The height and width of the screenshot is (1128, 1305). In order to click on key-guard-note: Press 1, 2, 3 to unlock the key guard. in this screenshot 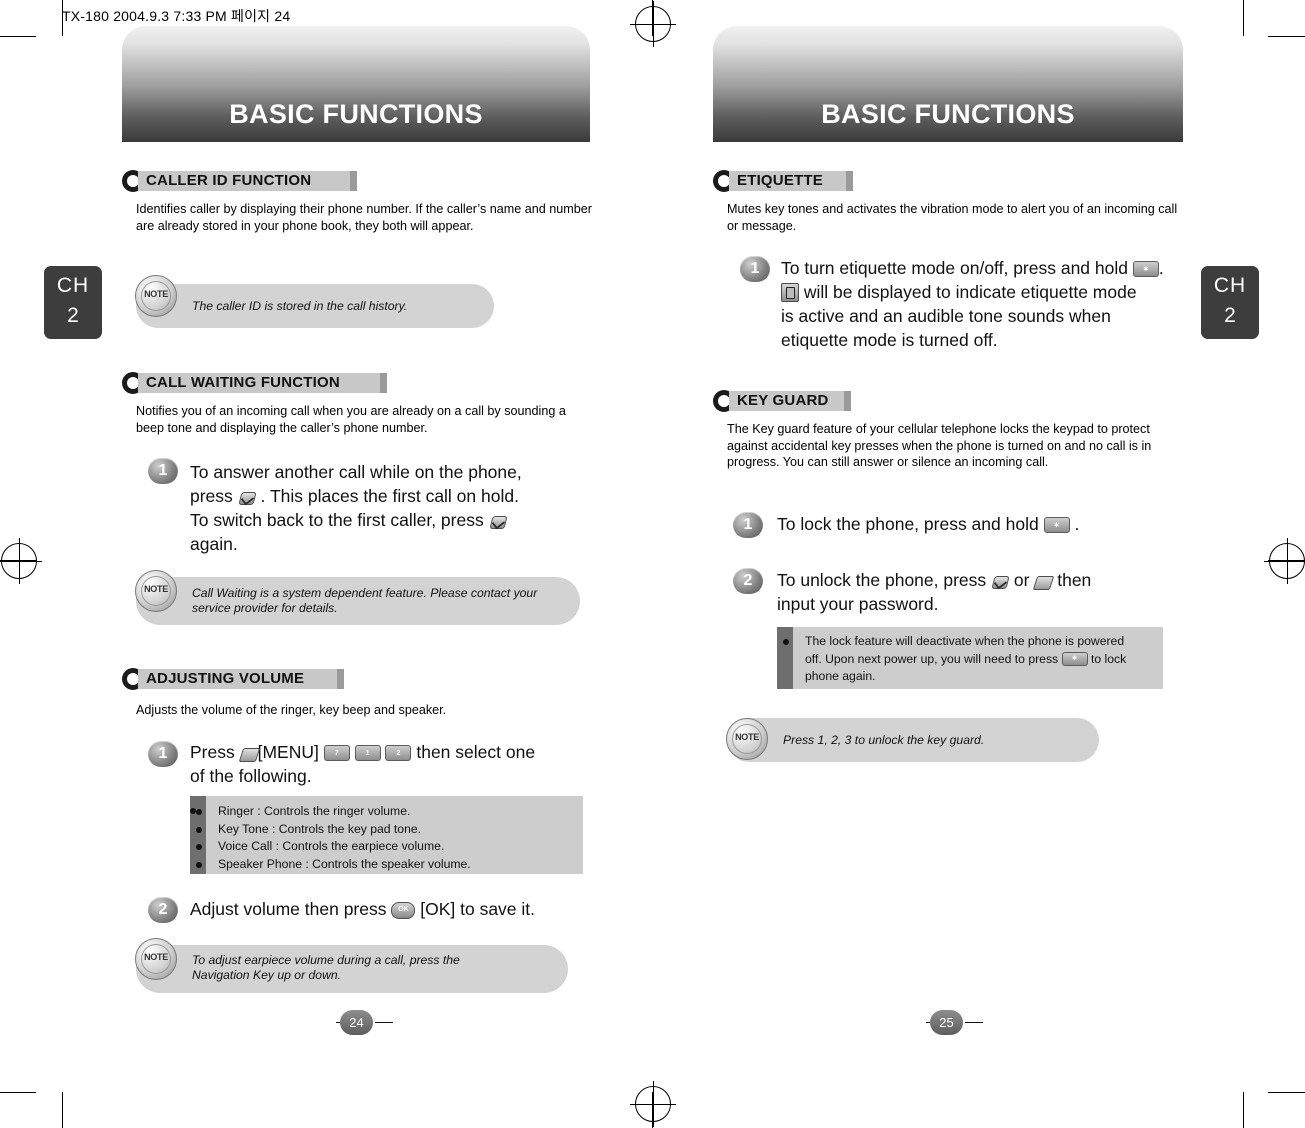, I will do `click(913, 740)`.